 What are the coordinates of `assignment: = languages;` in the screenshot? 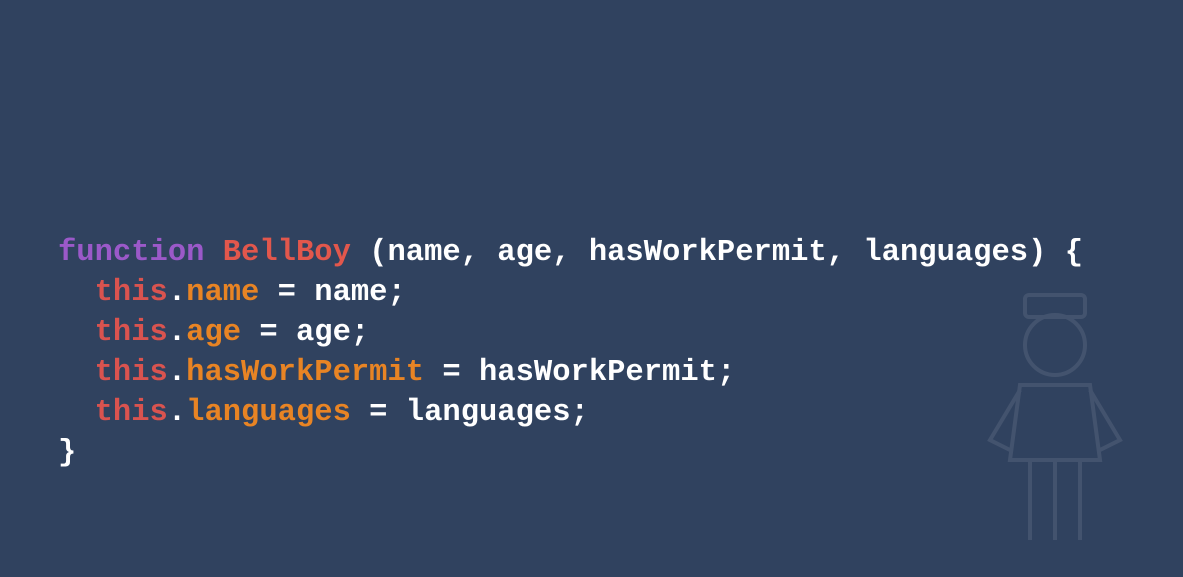 It's located at (469, 413).